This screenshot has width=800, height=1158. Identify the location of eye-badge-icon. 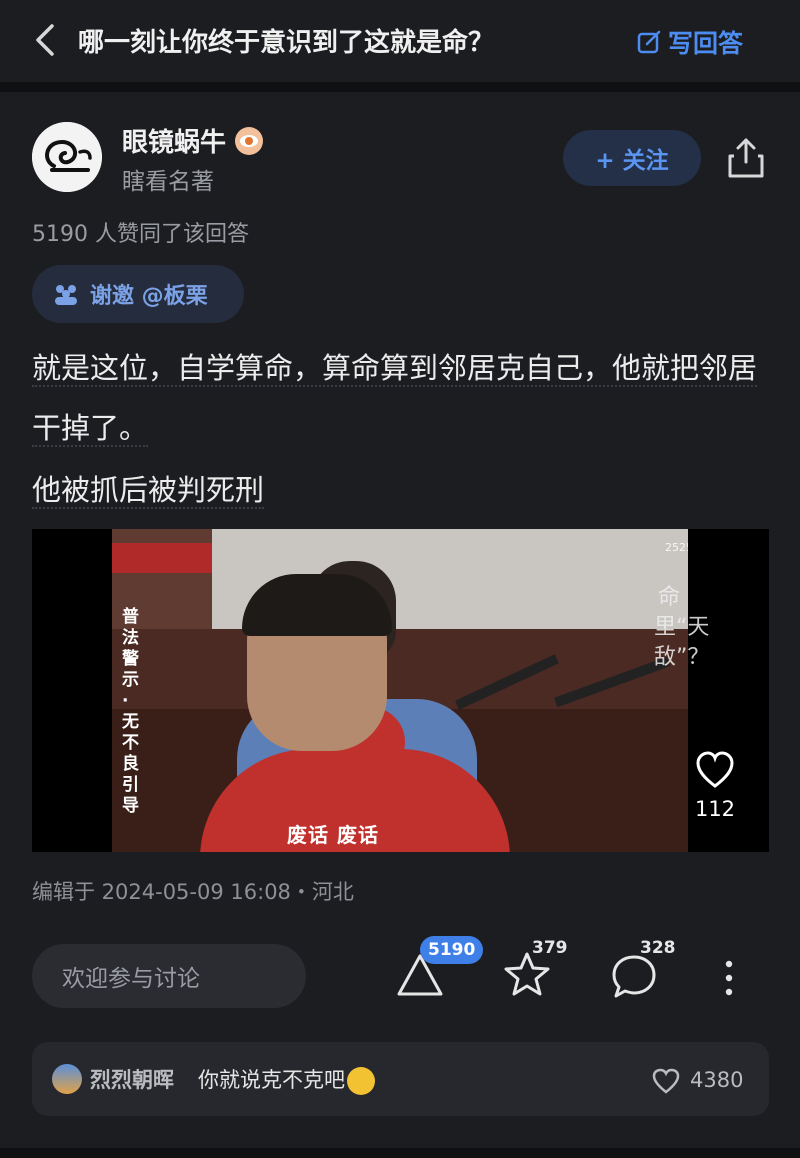
(249, 140).